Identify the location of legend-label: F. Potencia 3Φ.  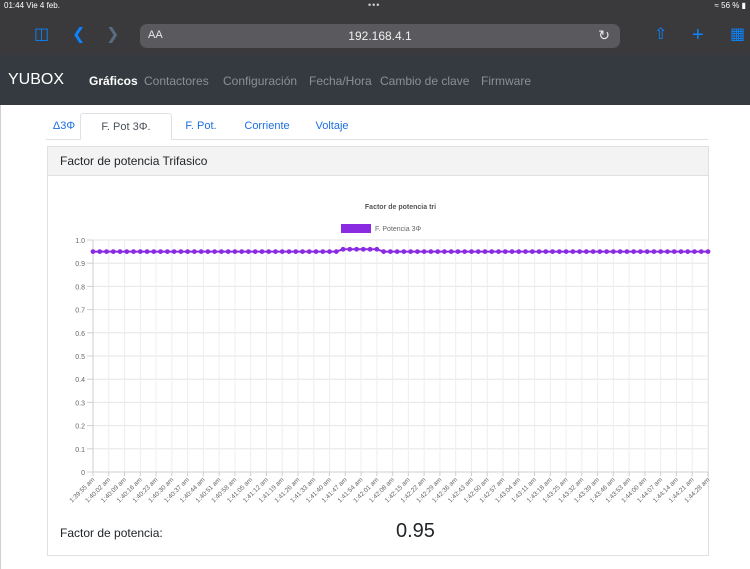
(398, 229).